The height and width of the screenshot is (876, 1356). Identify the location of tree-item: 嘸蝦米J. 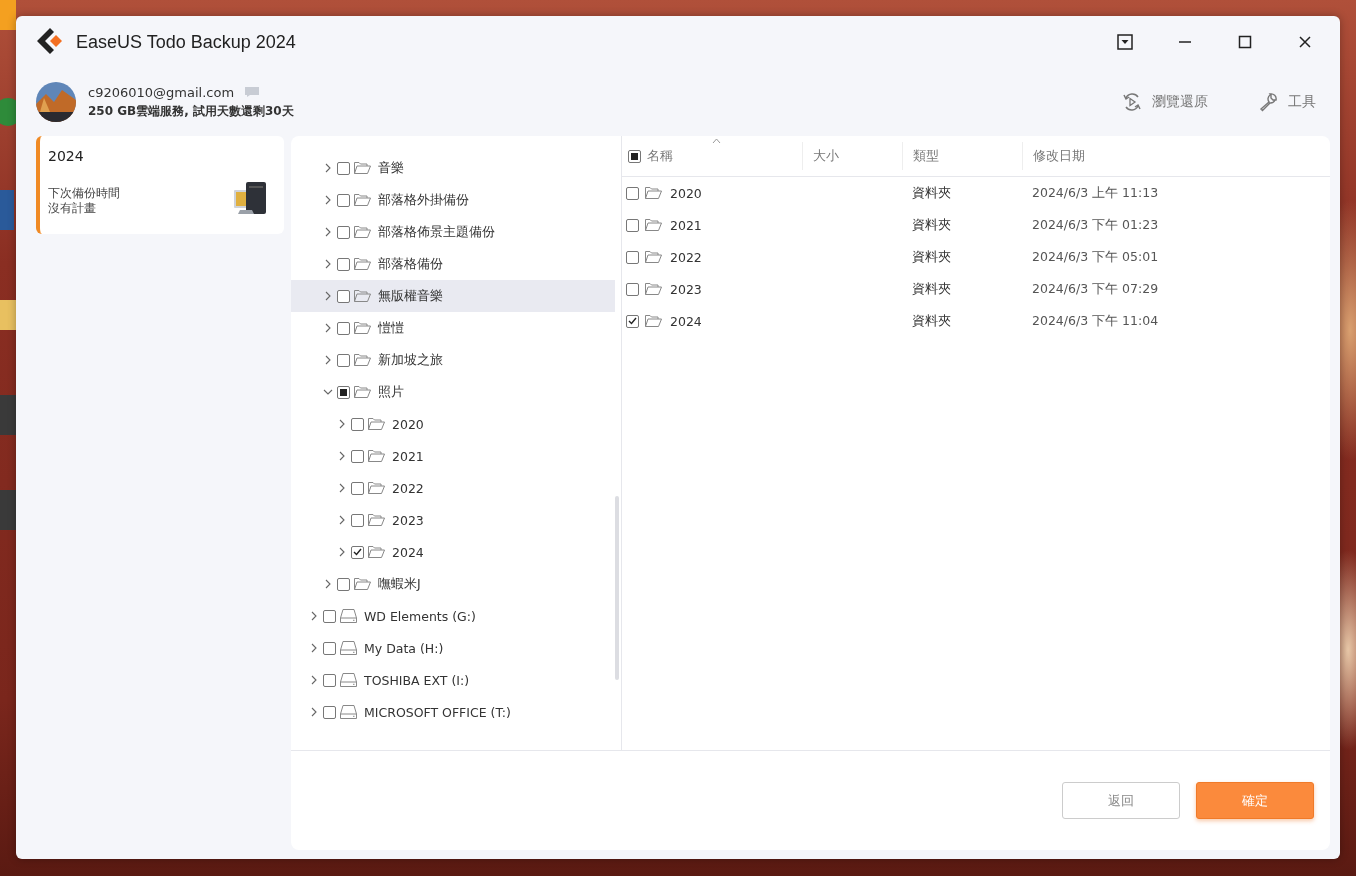
(453, 584).